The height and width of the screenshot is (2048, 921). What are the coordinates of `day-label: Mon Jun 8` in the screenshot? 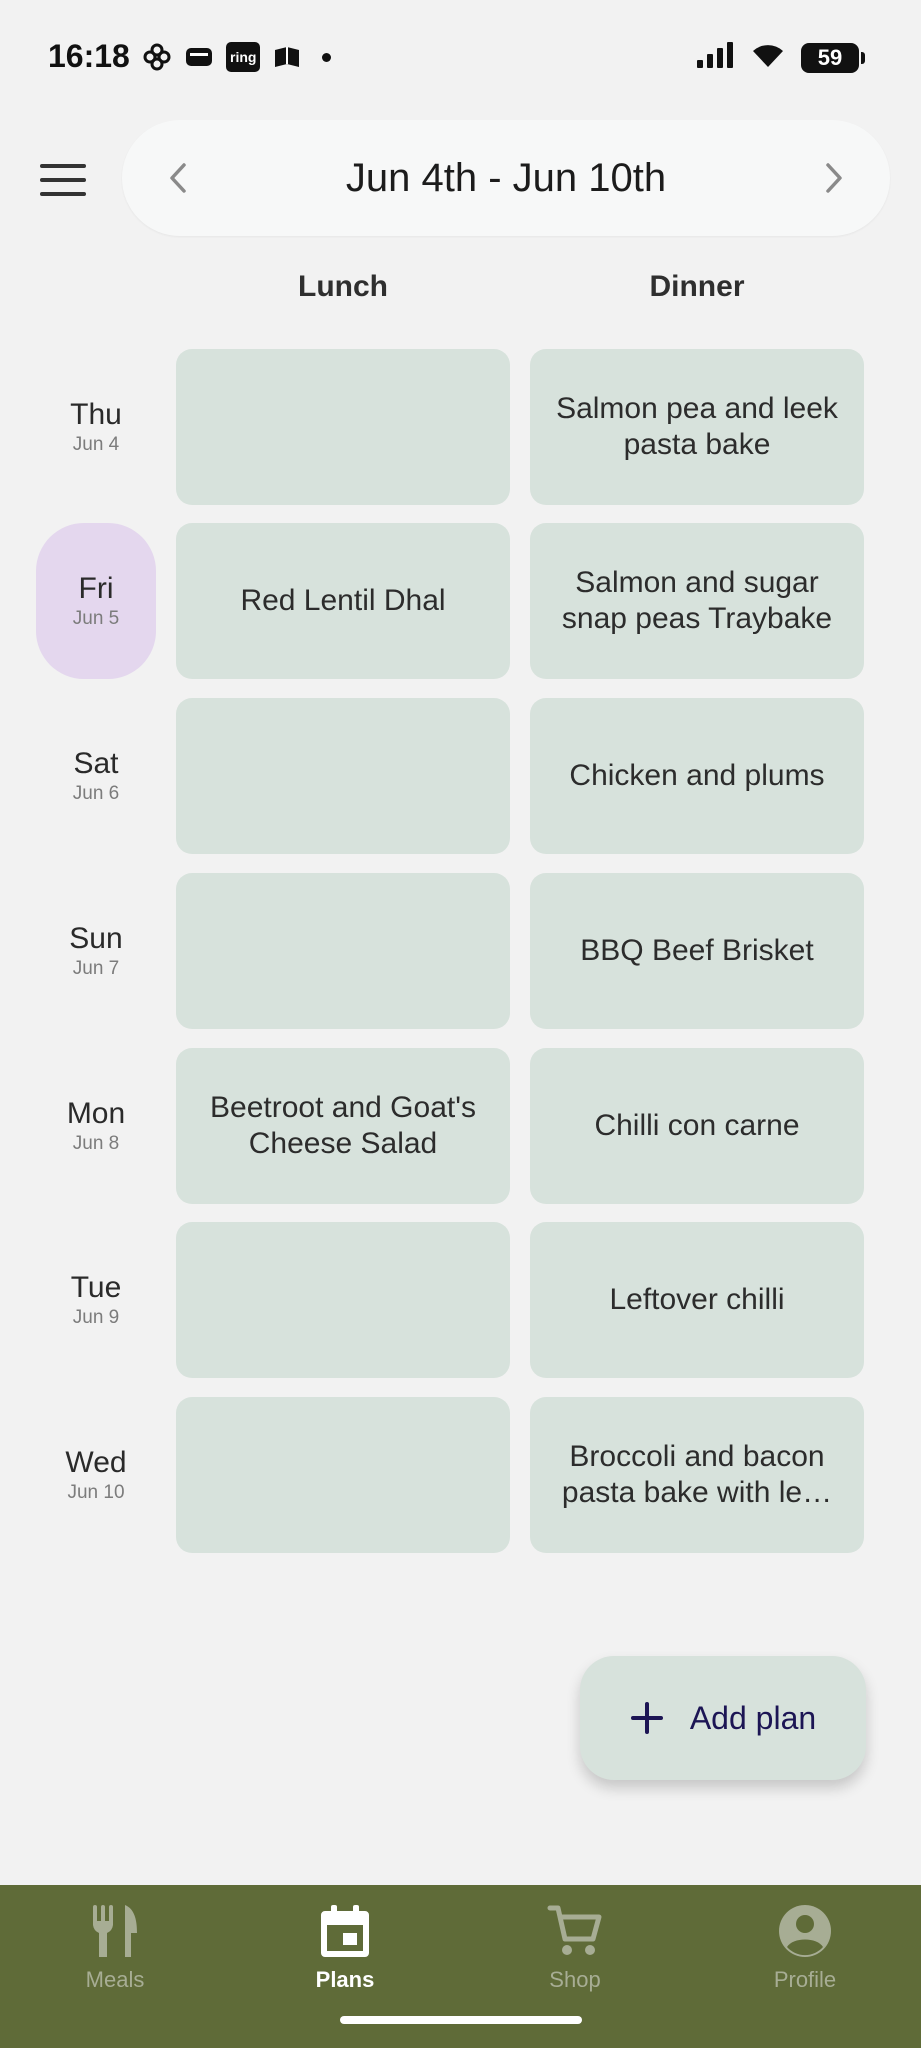 It's located at (96, 1126).